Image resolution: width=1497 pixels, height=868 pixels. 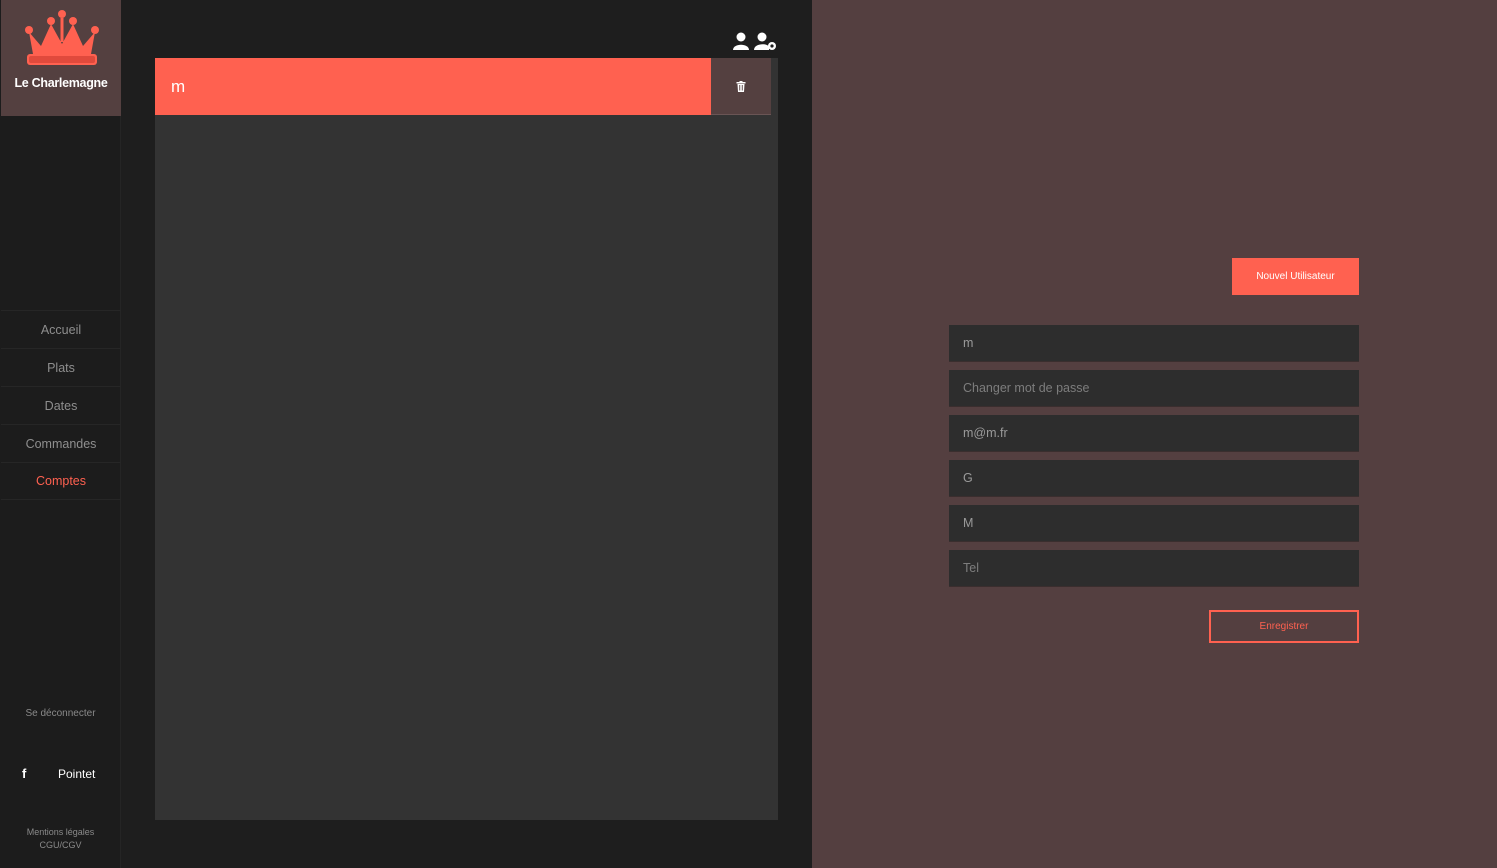 What do you see at coordinates (60, 832) in the screenshot?
I see `legal-notice-link: Mentions légales` at bounding box center [60, 832].